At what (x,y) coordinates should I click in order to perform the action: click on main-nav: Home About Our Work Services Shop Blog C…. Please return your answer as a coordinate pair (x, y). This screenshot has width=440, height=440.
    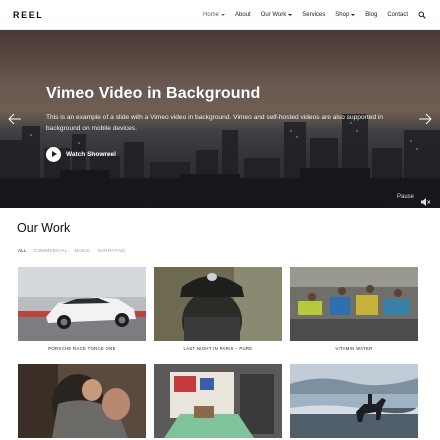
    Looking at the image, I should click on (309, 15).